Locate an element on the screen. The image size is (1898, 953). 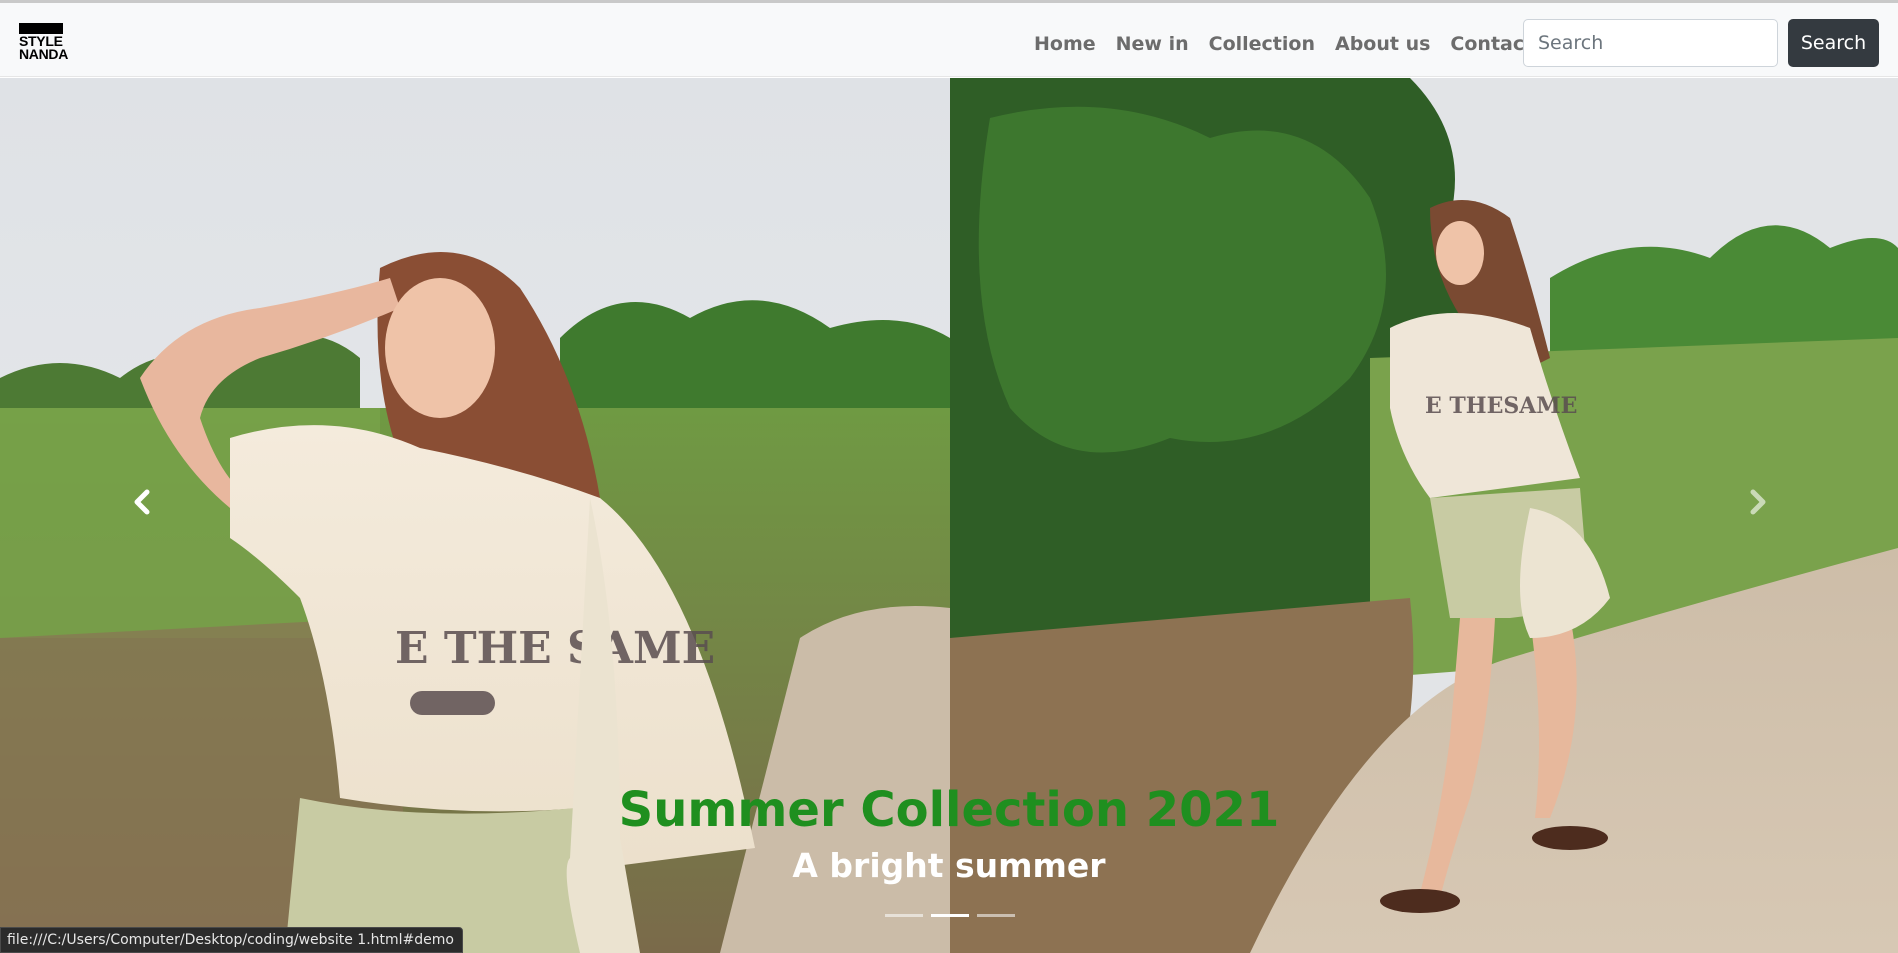
carousel-prev-button is located at coordinates (143, 502).